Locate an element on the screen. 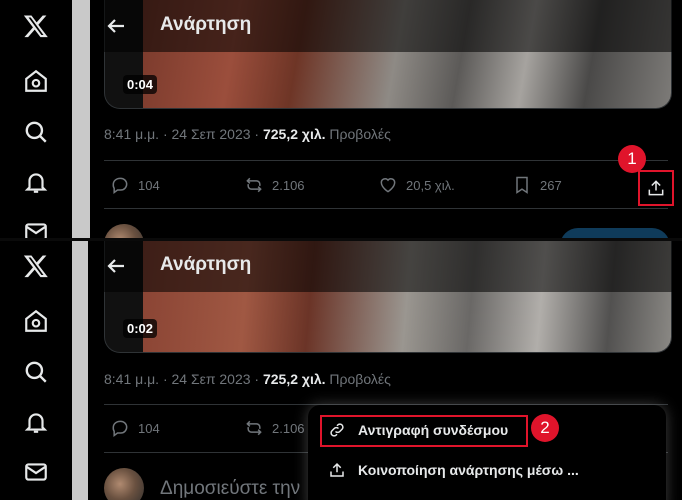 The width and height of the screenshot is (682, 500). bookmark-button: 267 is located at coordinates (537, 185).